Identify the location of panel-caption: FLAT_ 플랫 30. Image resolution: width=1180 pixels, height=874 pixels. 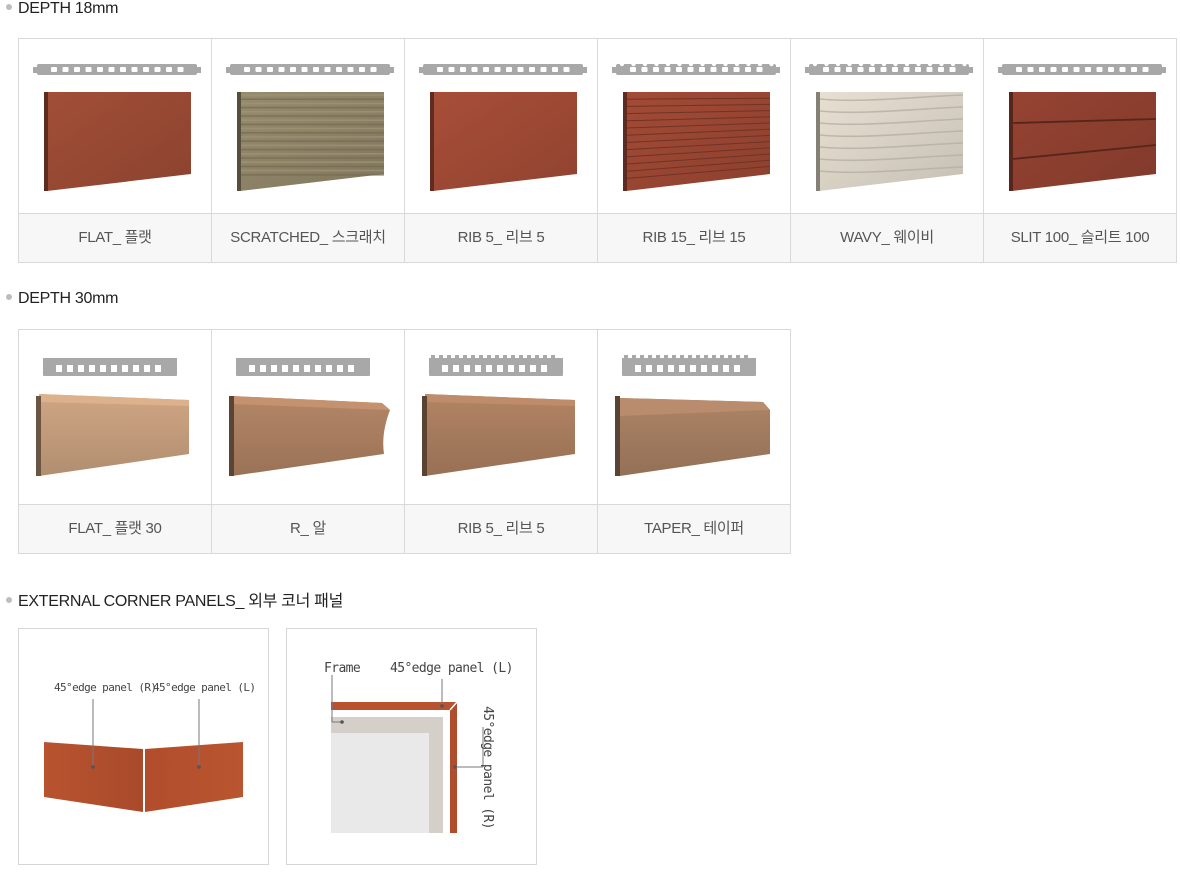
(115, 529).